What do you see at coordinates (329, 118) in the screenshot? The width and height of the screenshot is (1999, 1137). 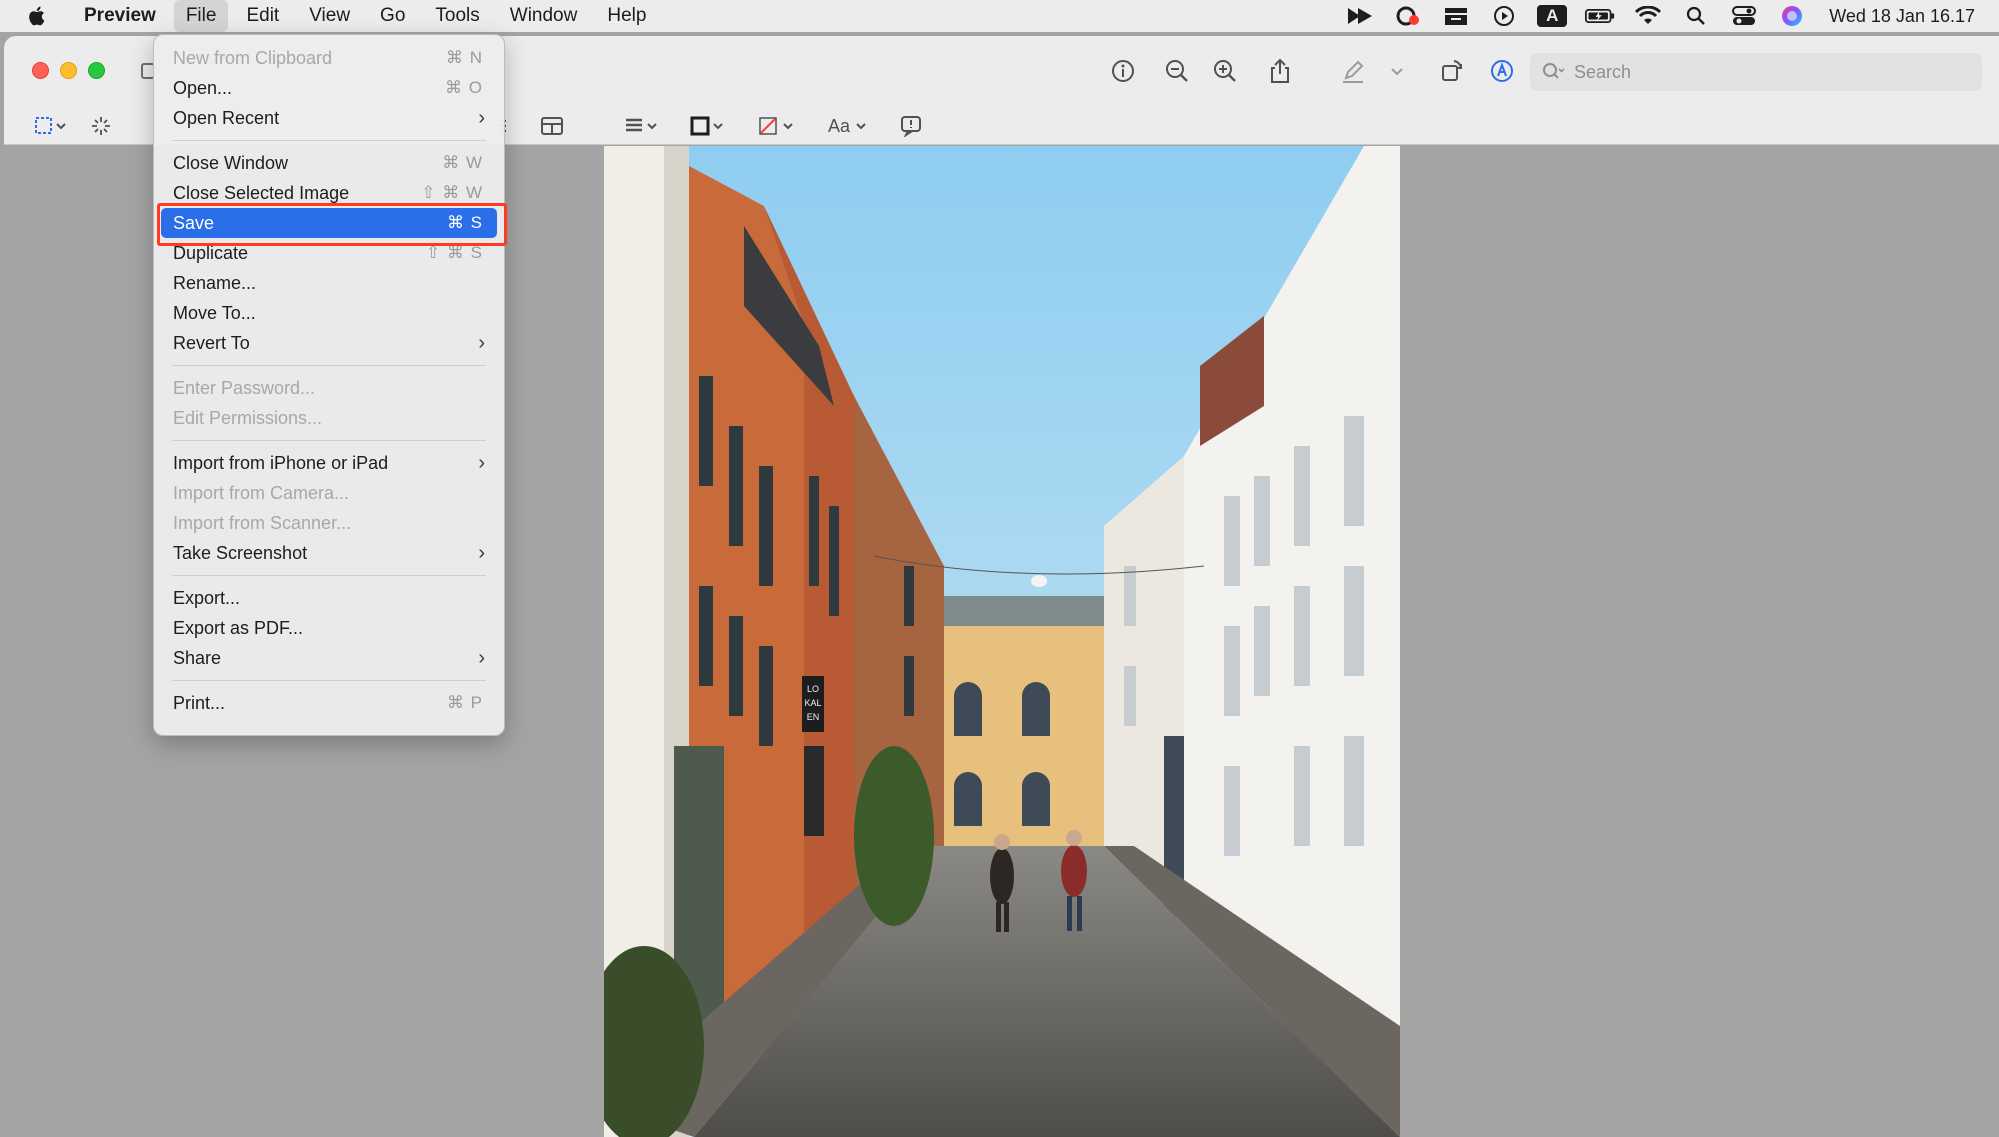 I see `menu-item-open-recent: Open Recent ›` at bounding box center [329, 118].